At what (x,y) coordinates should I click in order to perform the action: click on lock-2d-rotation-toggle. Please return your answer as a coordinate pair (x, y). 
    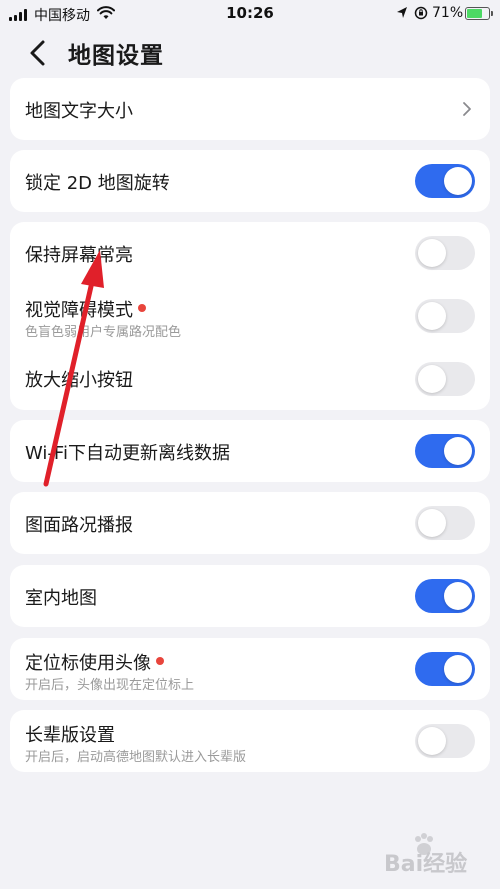
    Looking at the image, I should click on (445, 181).